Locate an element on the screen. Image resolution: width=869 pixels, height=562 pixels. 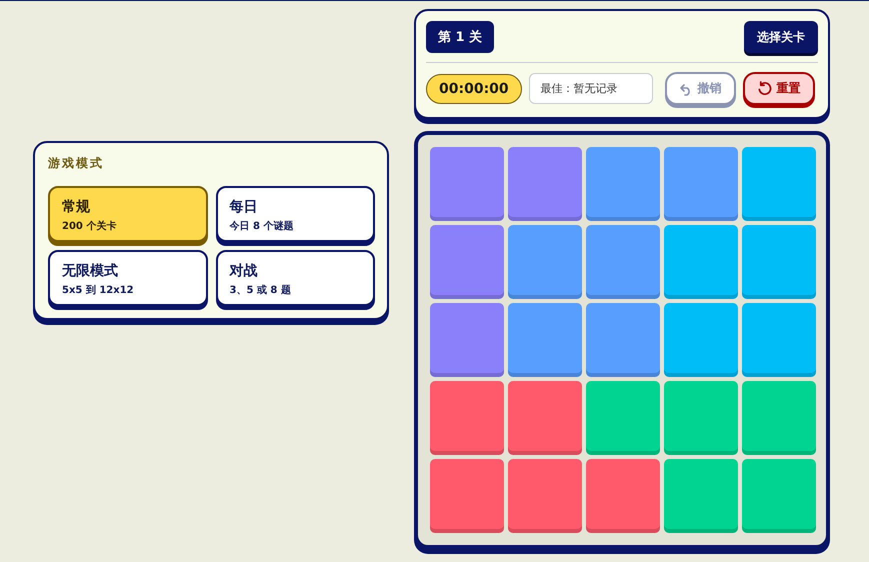
undo-icon is located at coordinates (685, 89).